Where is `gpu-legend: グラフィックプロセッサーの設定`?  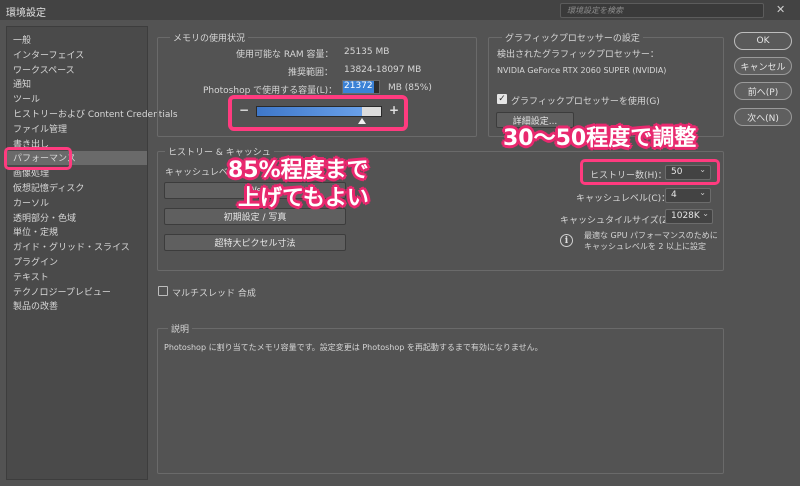
gpu-legend: グラフィックプロセッサーの設定 is located at coordinates (572, 37).